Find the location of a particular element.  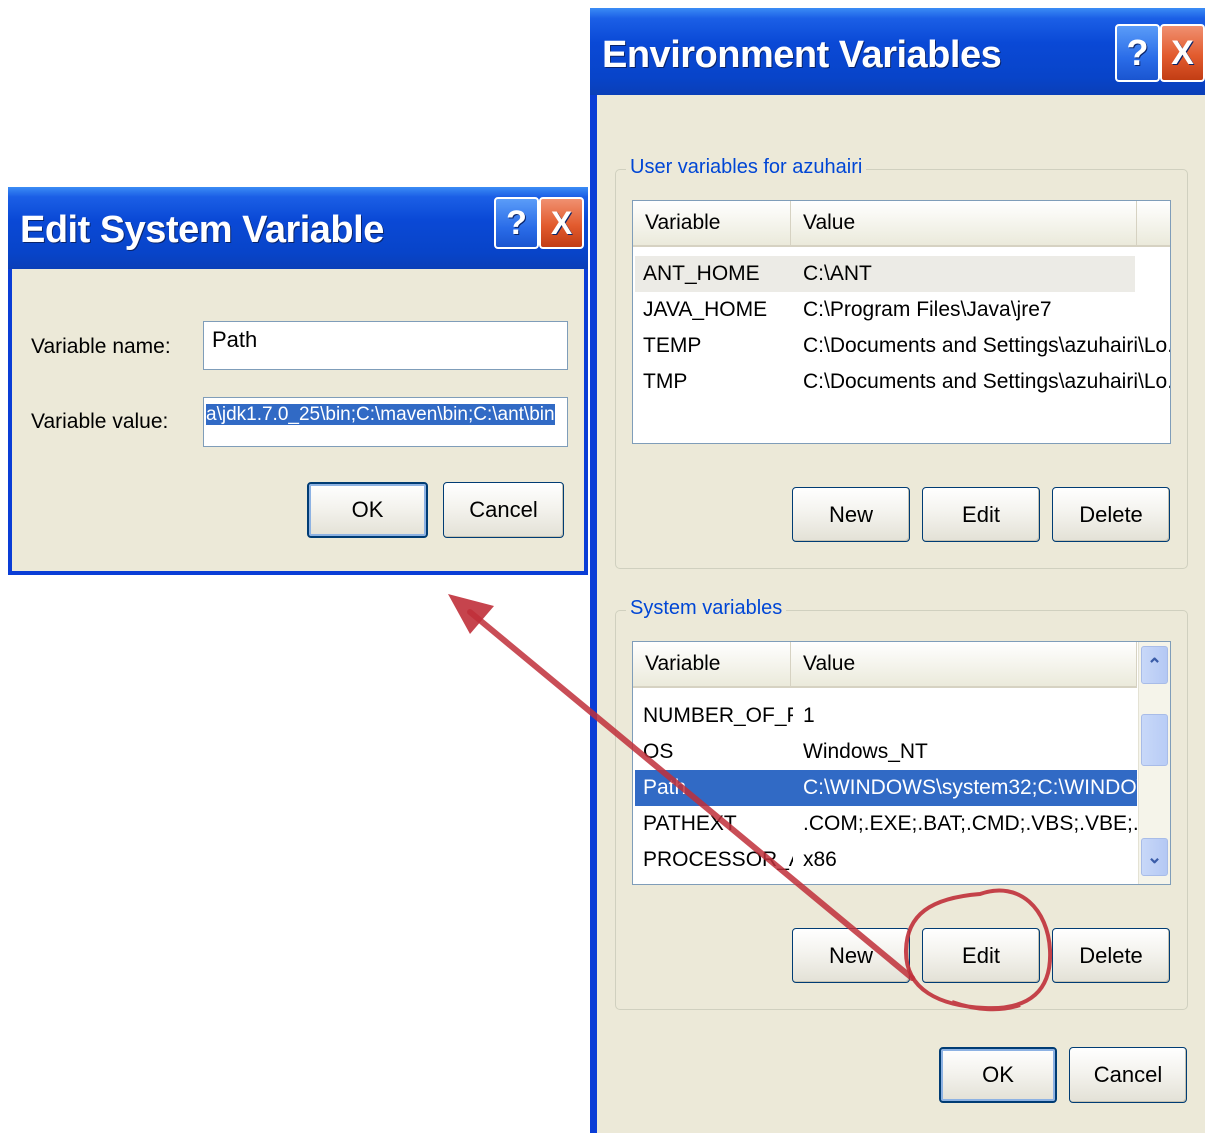

value-cell: C:\ANT is located at coordinates (837, 273).